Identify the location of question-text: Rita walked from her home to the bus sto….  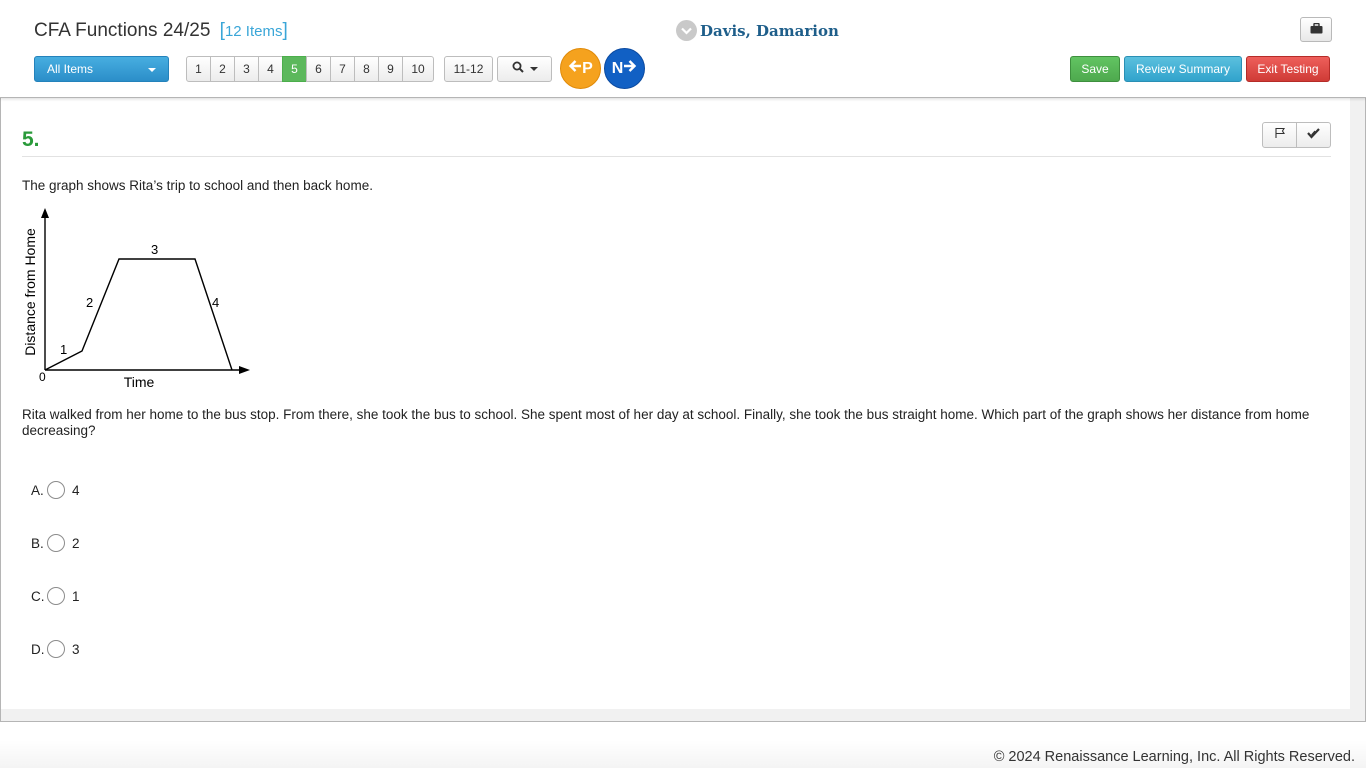
(666, 422).